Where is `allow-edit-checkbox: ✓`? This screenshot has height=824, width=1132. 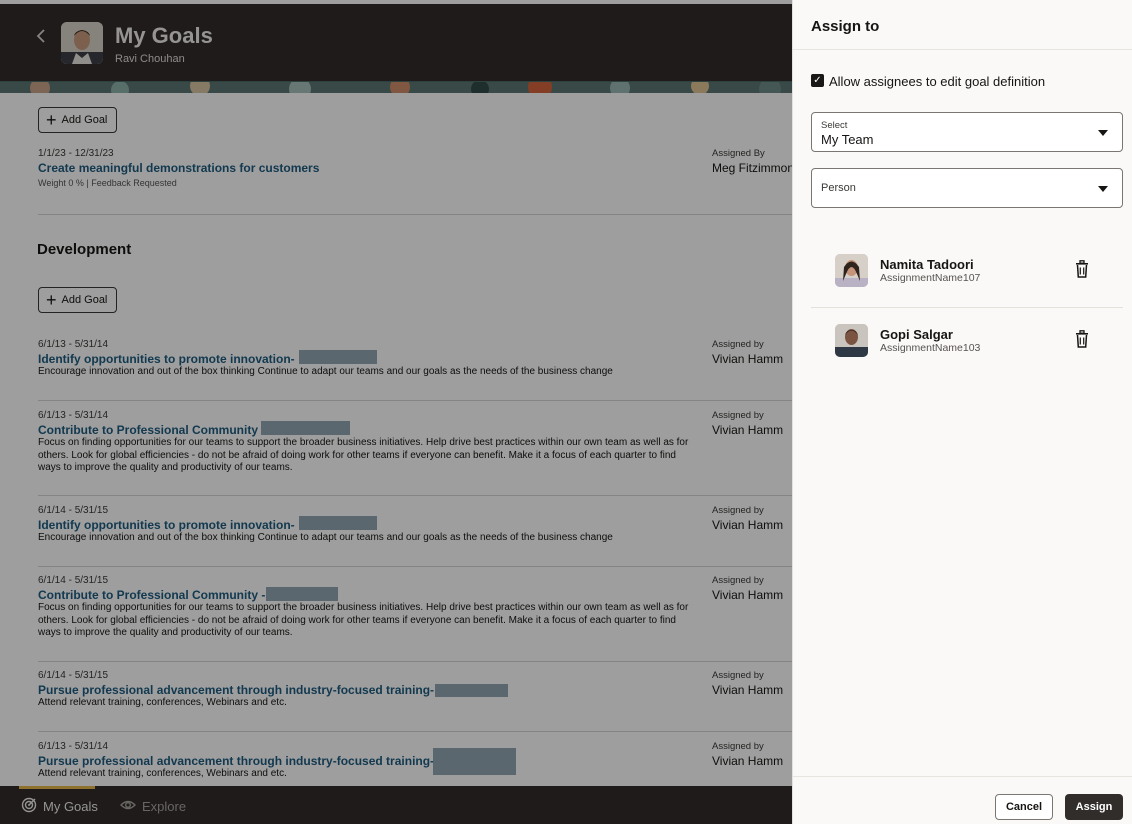
allow-edit-checkbox: ✓ is located at coordinates (817, 80).